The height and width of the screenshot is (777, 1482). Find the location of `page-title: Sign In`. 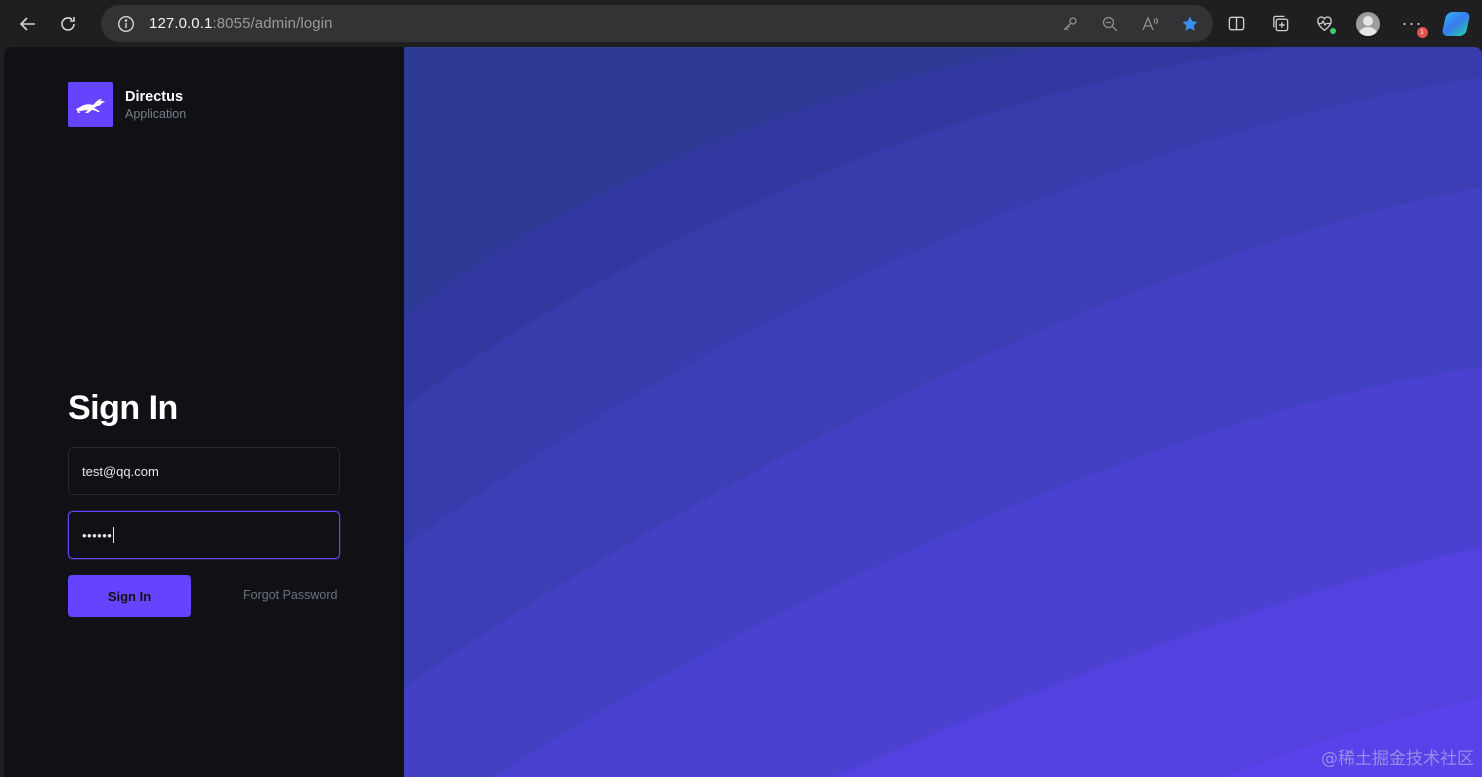

page-title: Sign In is located at coordinates (123, 408).